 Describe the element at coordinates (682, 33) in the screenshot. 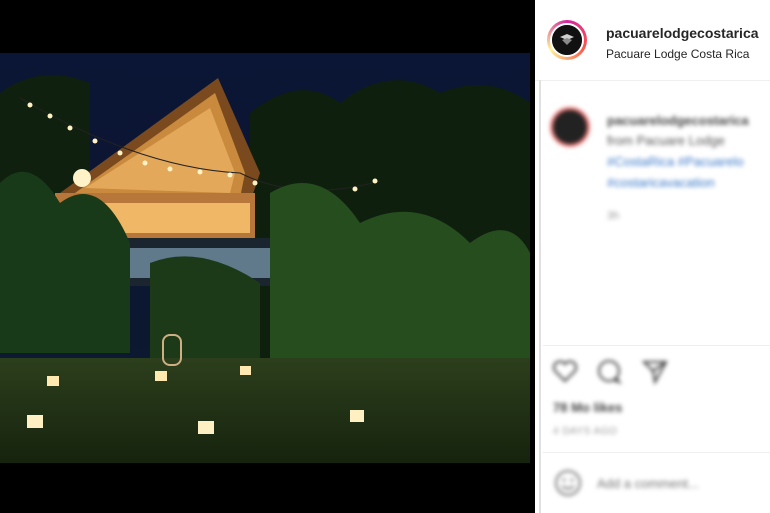

I see `post-username: pacuarelodgecostarica` at that location.